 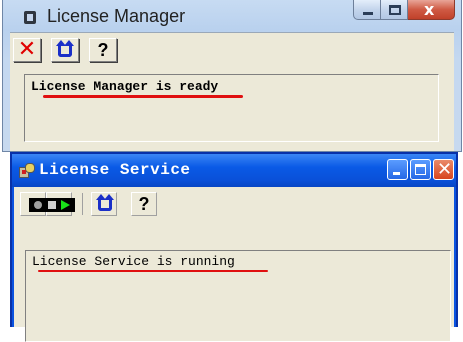 What do you see at coordinates (232, 16) in the screenshot?
I see `license-manager-titlebar: License Manager x` at bounding box center [232, 16].